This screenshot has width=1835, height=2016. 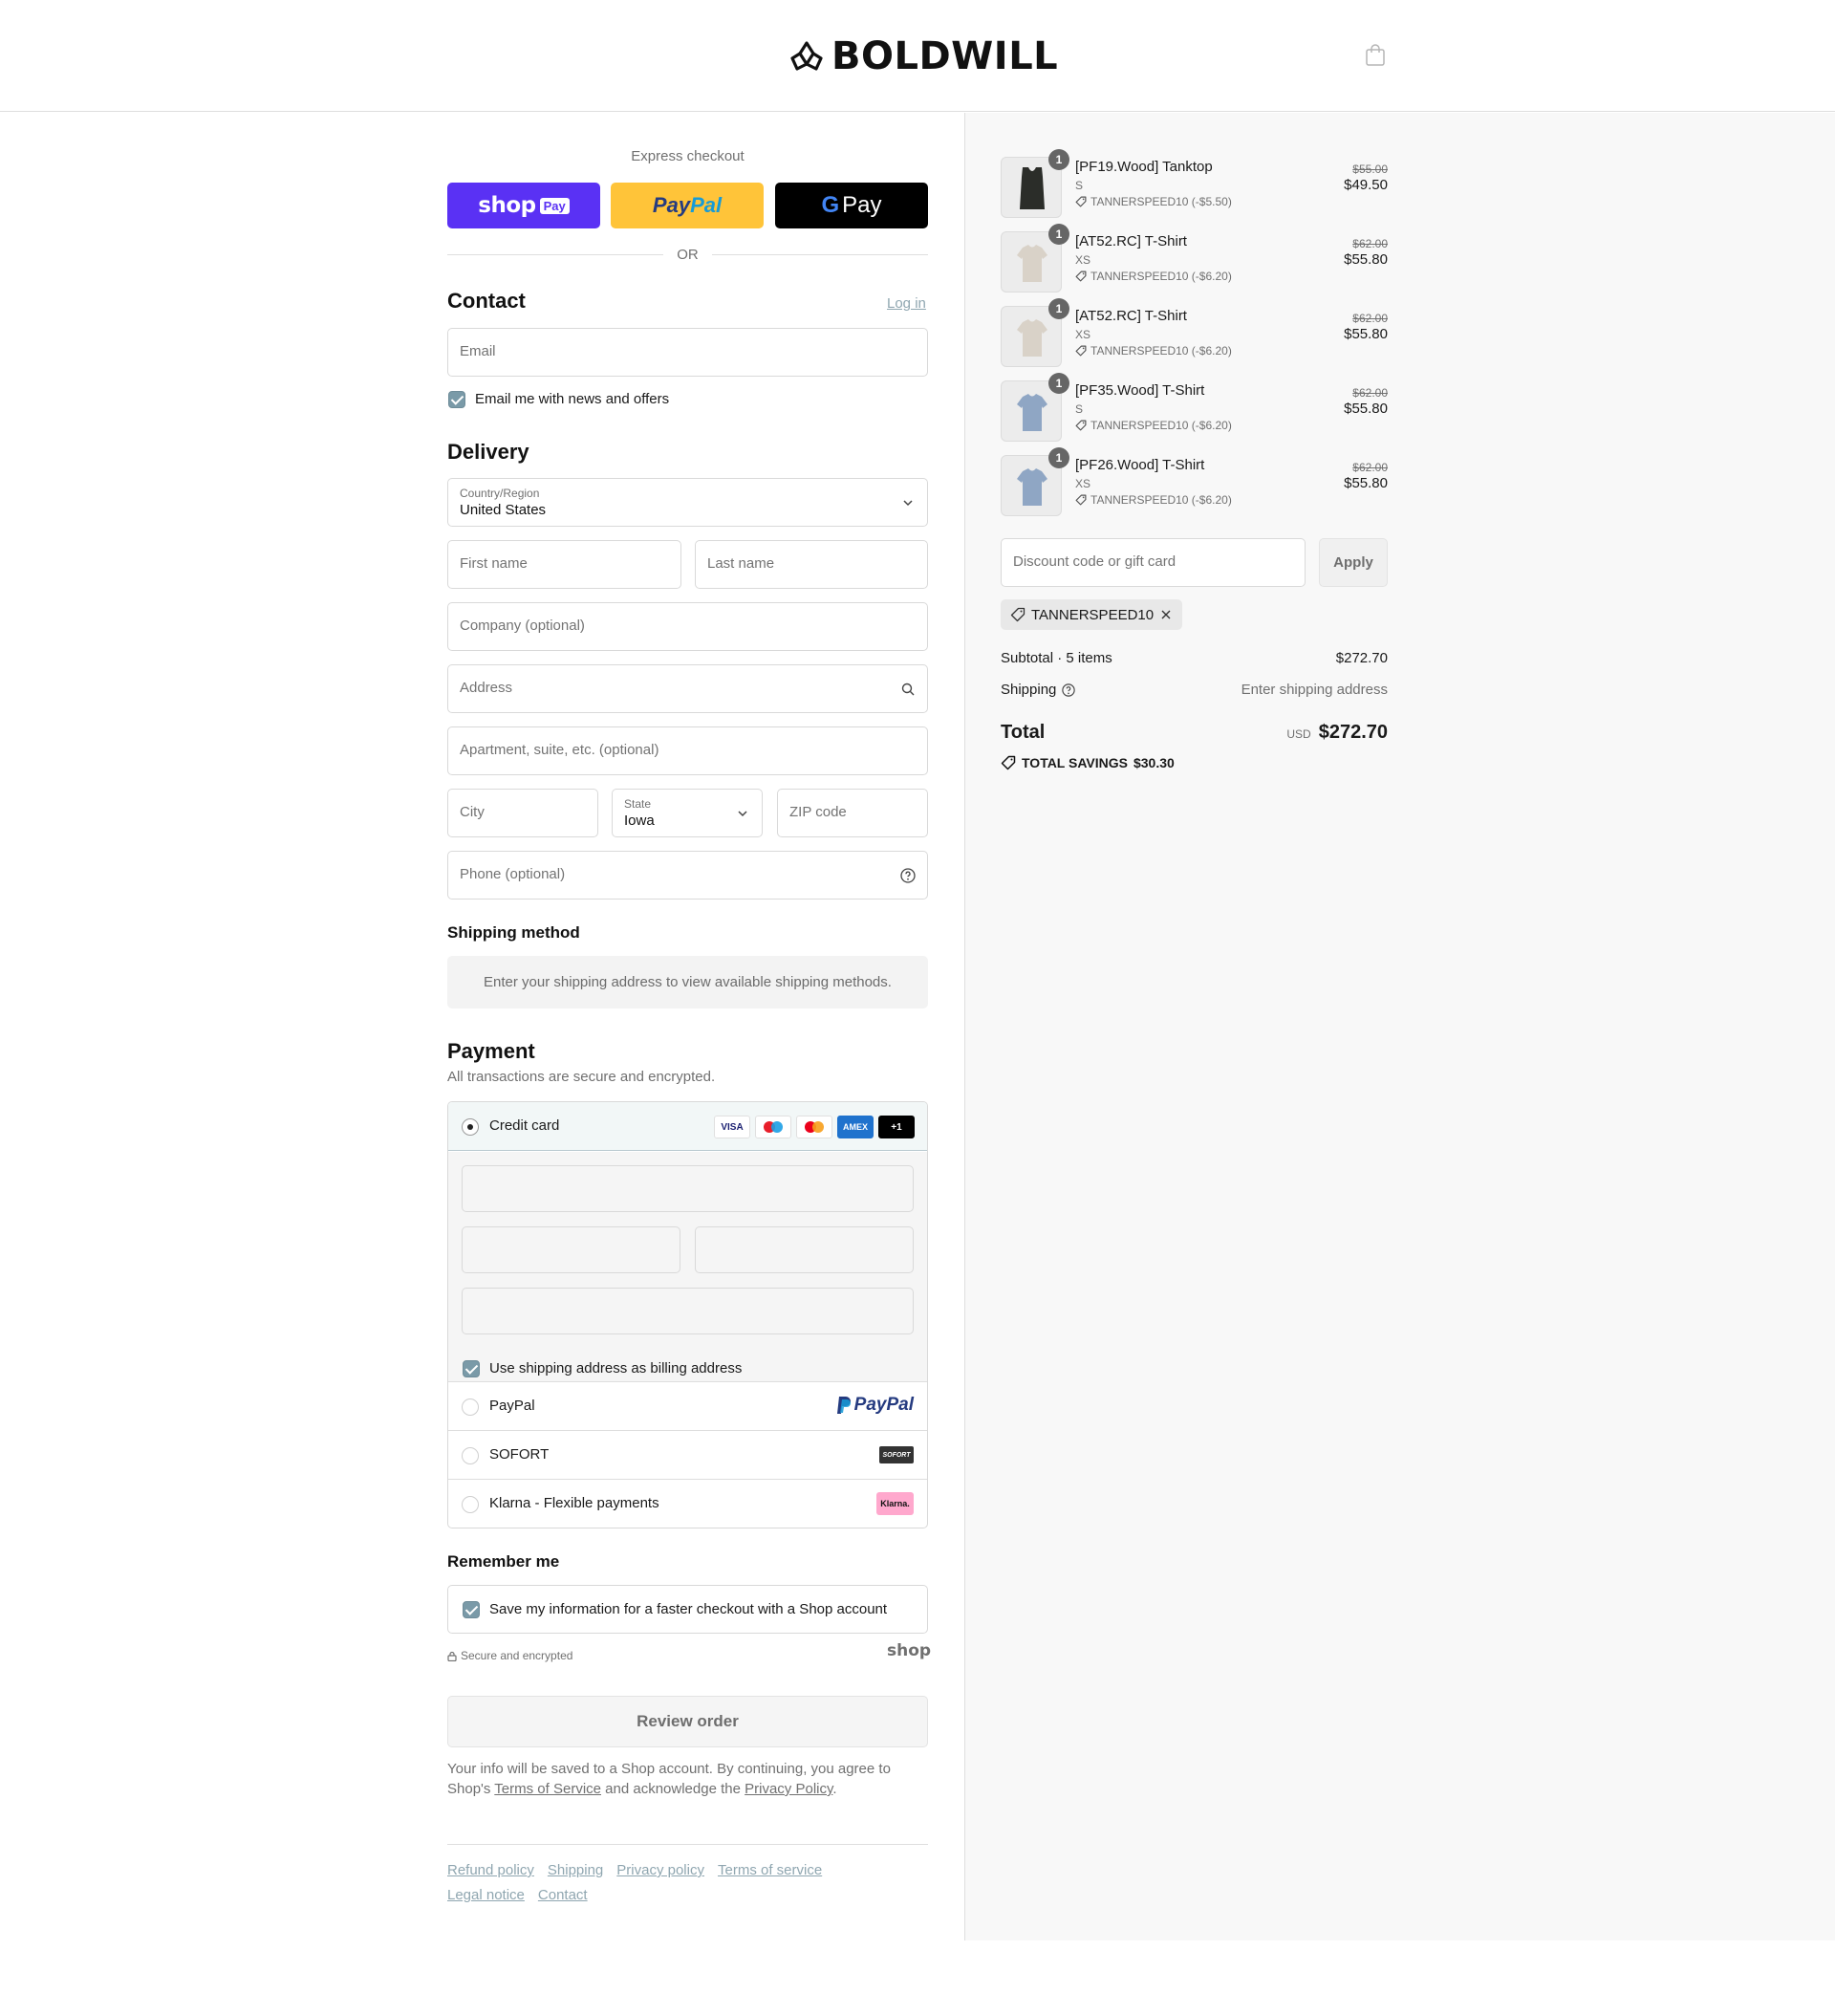 What do you see at coordinates (688, 1311) in the screenshot?
I see `card-name-field` at bounding box center [688, 1311].